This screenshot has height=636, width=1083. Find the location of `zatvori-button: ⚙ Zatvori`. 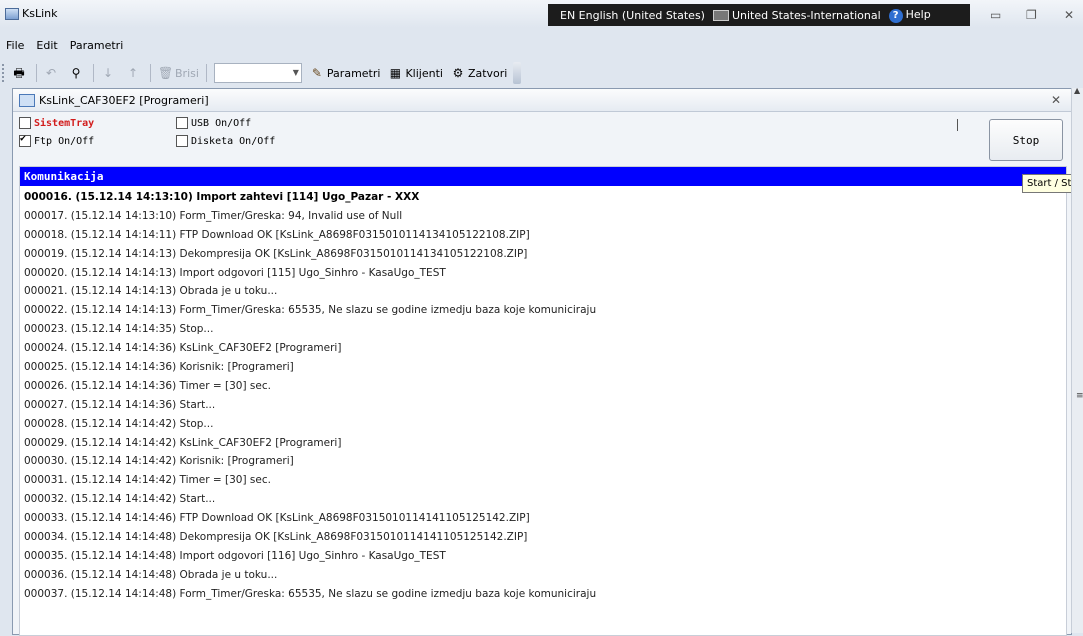

zatvori-button: ⚙ Zatvori is located at coordinates (479, 73).